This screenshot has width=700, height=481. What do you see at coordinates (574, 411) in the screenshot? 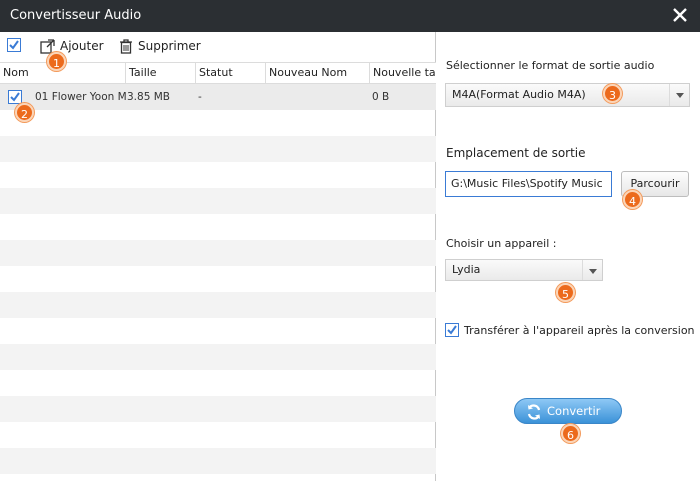
I see `convert-button-label: Convertir` at bounding box center [574, 411].